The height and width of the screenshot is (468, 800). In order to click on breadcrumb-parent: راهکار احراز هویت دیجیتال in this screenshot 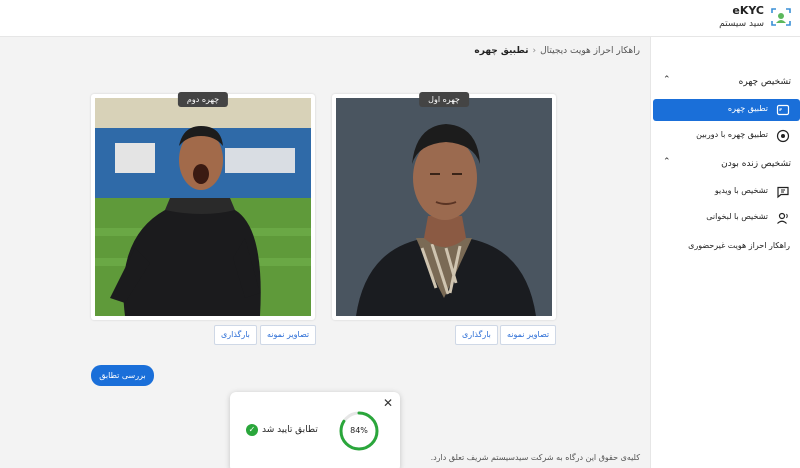, I will do `click(590, 51)`.